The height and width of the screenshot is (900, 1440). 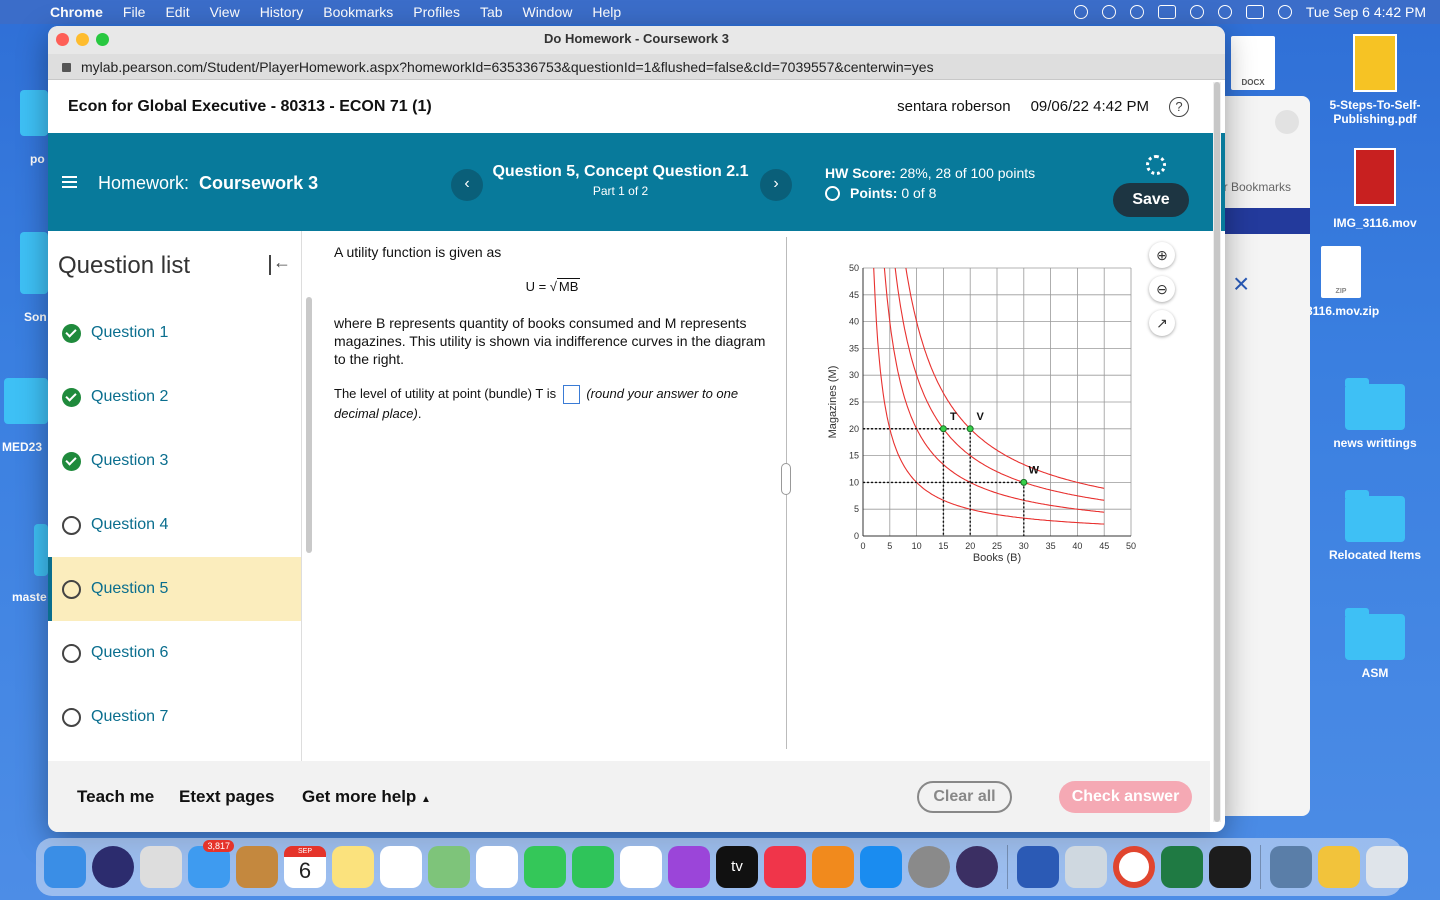 I want to click on lock-icon, so click(x=66, y=67).